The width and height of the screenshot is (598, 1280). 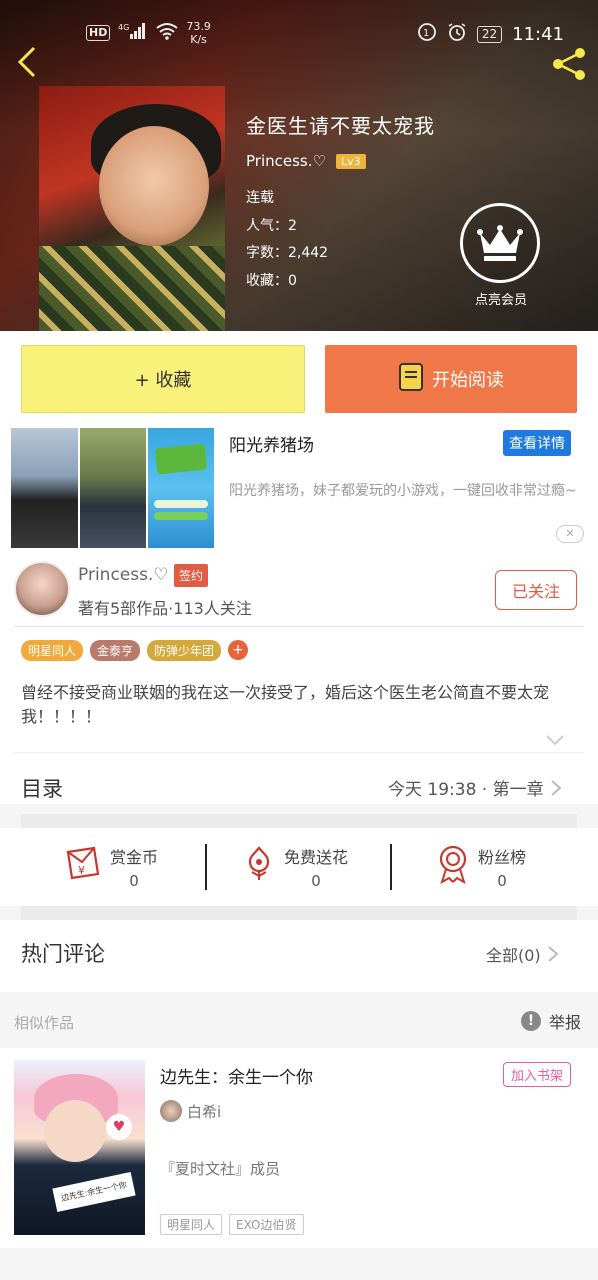 I want to click on book-status: 连载, so click(x=260, y=198).